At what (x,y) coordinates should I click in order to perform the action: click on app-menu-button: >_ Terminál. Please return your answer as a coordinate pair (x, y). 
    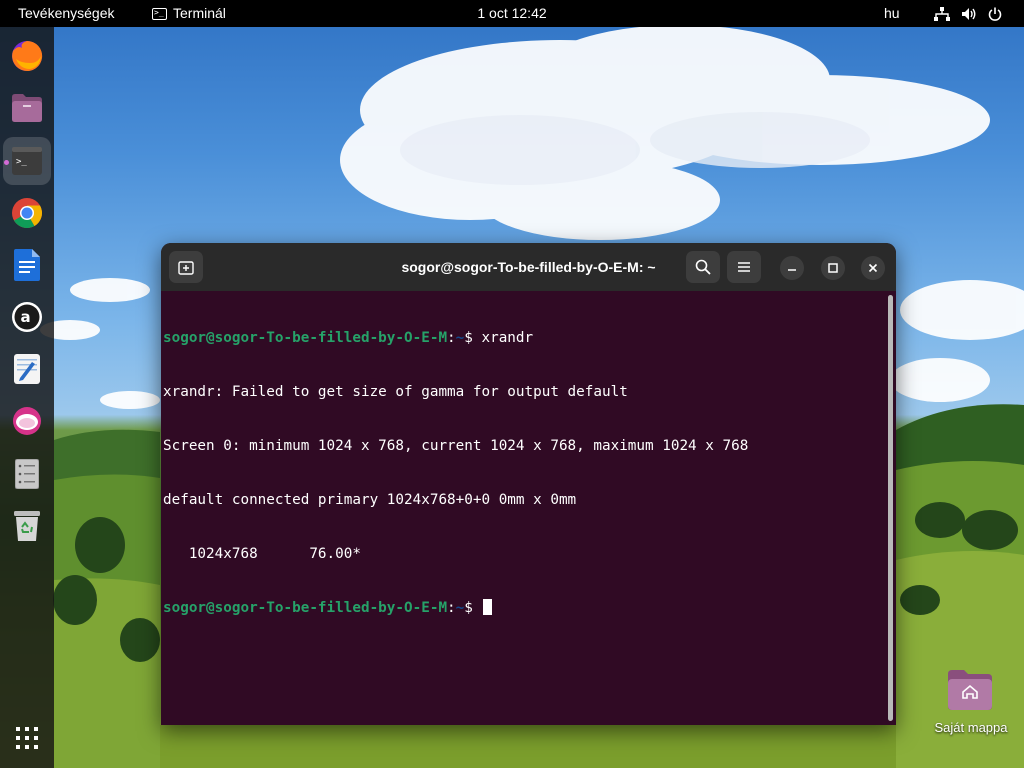
    Looking at the image, I should click on (189, 13).